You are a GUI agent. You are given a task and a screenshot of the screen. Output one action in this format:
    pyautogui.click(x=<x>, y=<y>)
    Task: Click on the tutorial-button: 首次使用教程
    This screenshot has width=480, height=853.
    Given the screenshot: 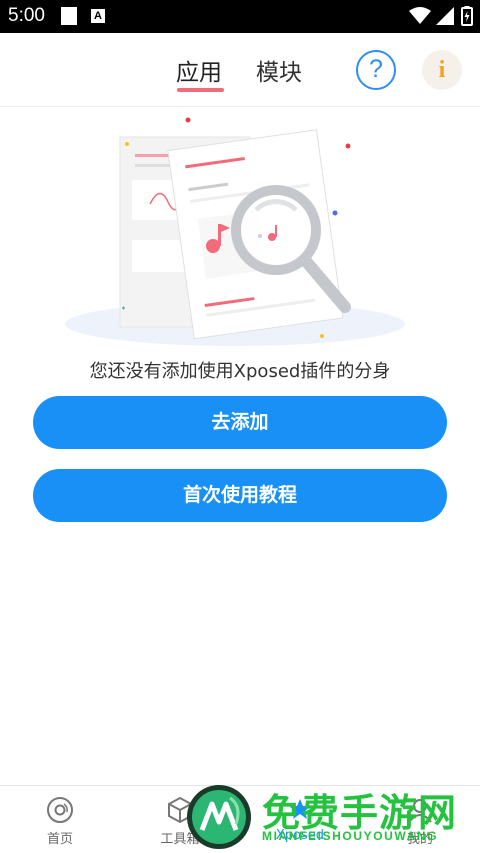 What is the action you would take?
    pyautogui.click(x=240, y=495)
    